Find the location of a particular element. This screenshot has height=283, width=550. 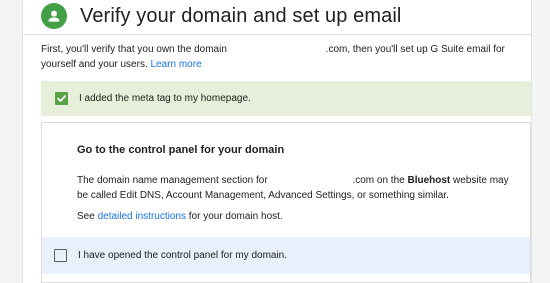

meta-tag-checkbox is located at coordinates (61, 98).